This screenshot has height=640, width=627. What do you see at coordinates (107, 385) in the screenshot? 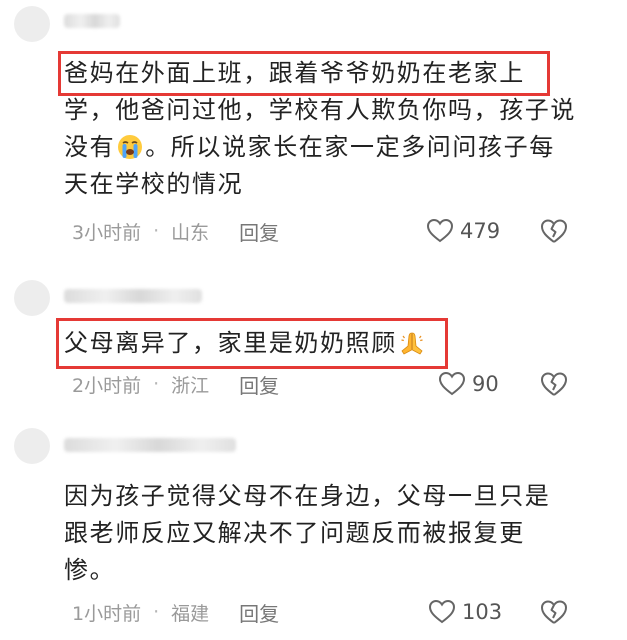
I see `comment-time: 2小时前` at bounding box center [107, 385].